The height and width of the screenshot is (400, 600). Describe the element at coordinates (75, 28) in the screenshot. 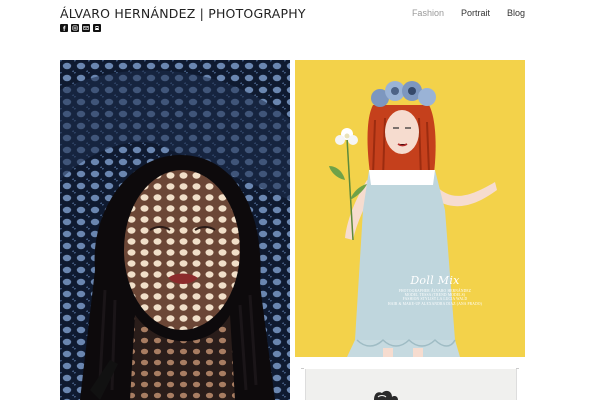

I see `instagram-icon` at that location.